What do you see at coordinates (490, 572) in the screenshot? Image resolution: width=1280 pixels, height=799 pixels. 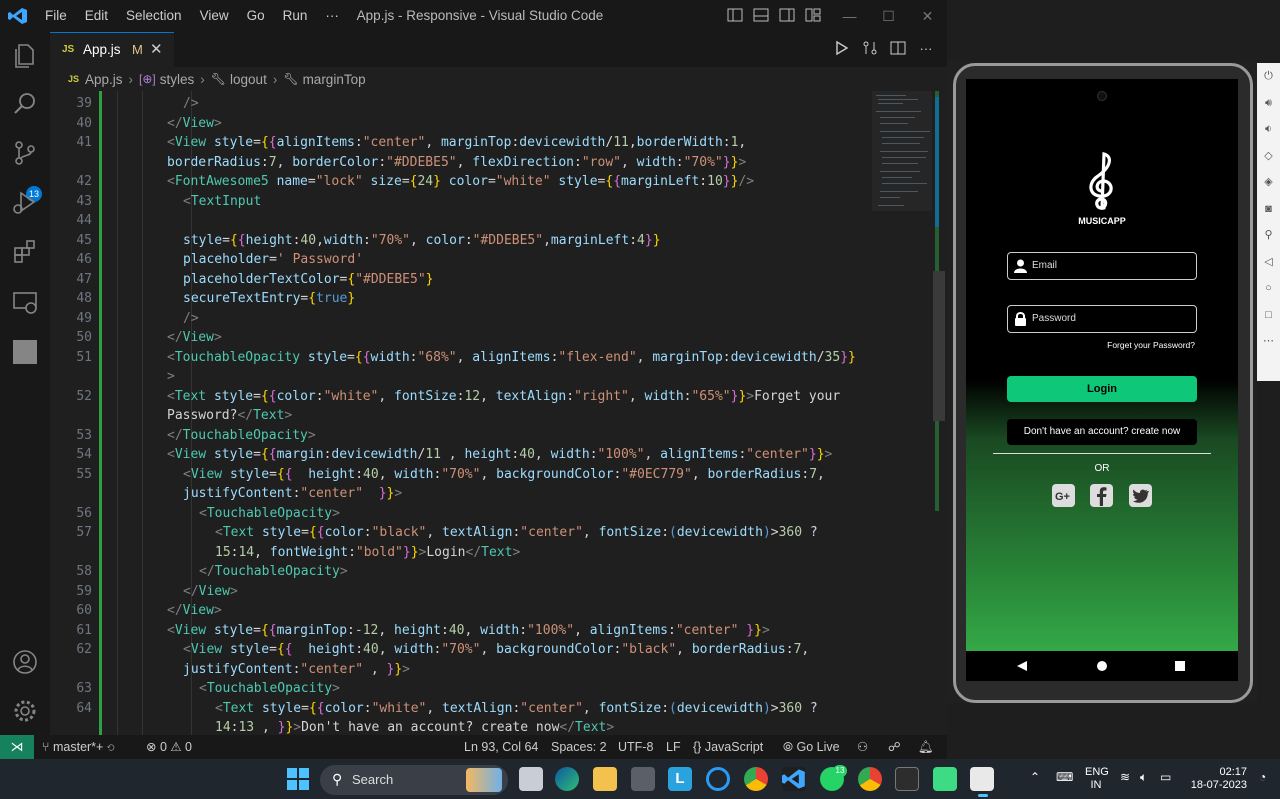 I see `code-line: 58 </TouchableOpacity>` at bounding box center [490, 572].